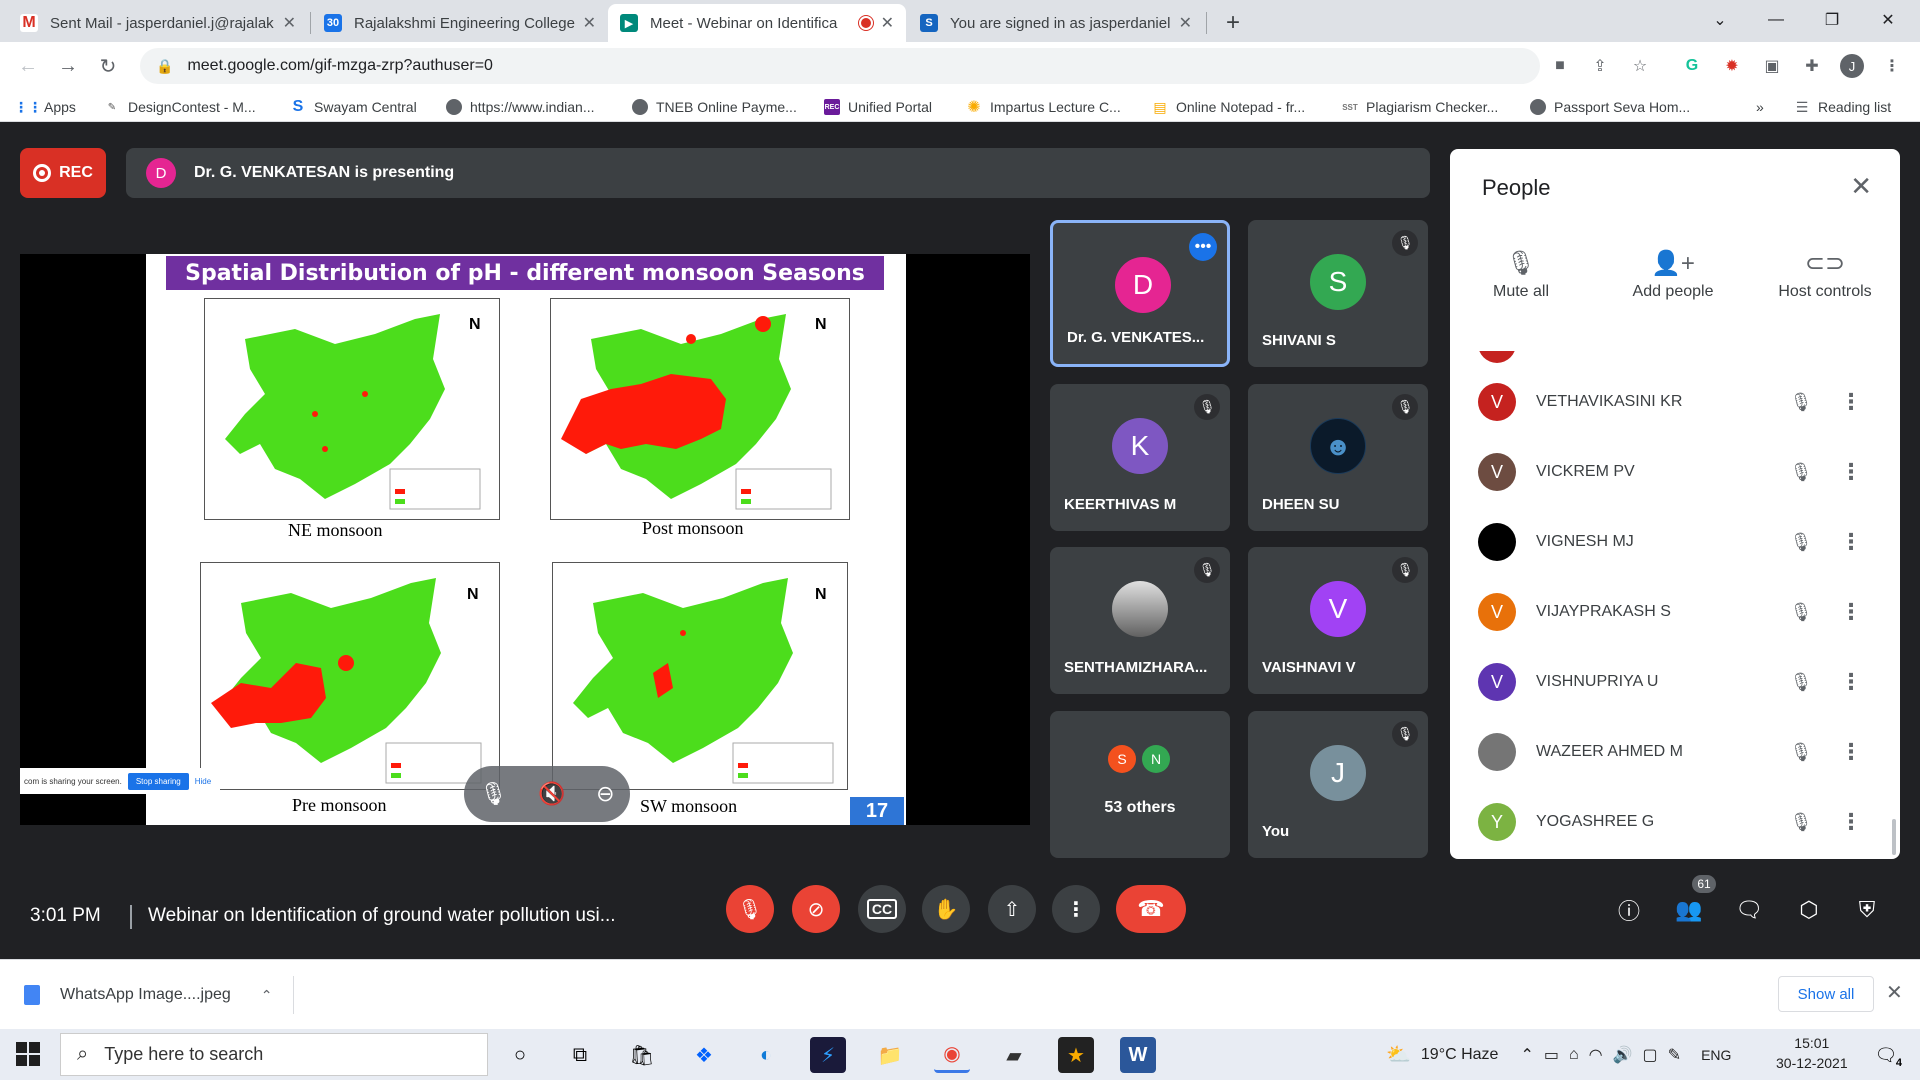 This screenshot has width=1920, height=1080. What do you see at coordinates (1678, 542) in the screenshot?
I see `participant-row: VIGNESH MJ 🎙 ⋮` at bounding box center [1678, 542].